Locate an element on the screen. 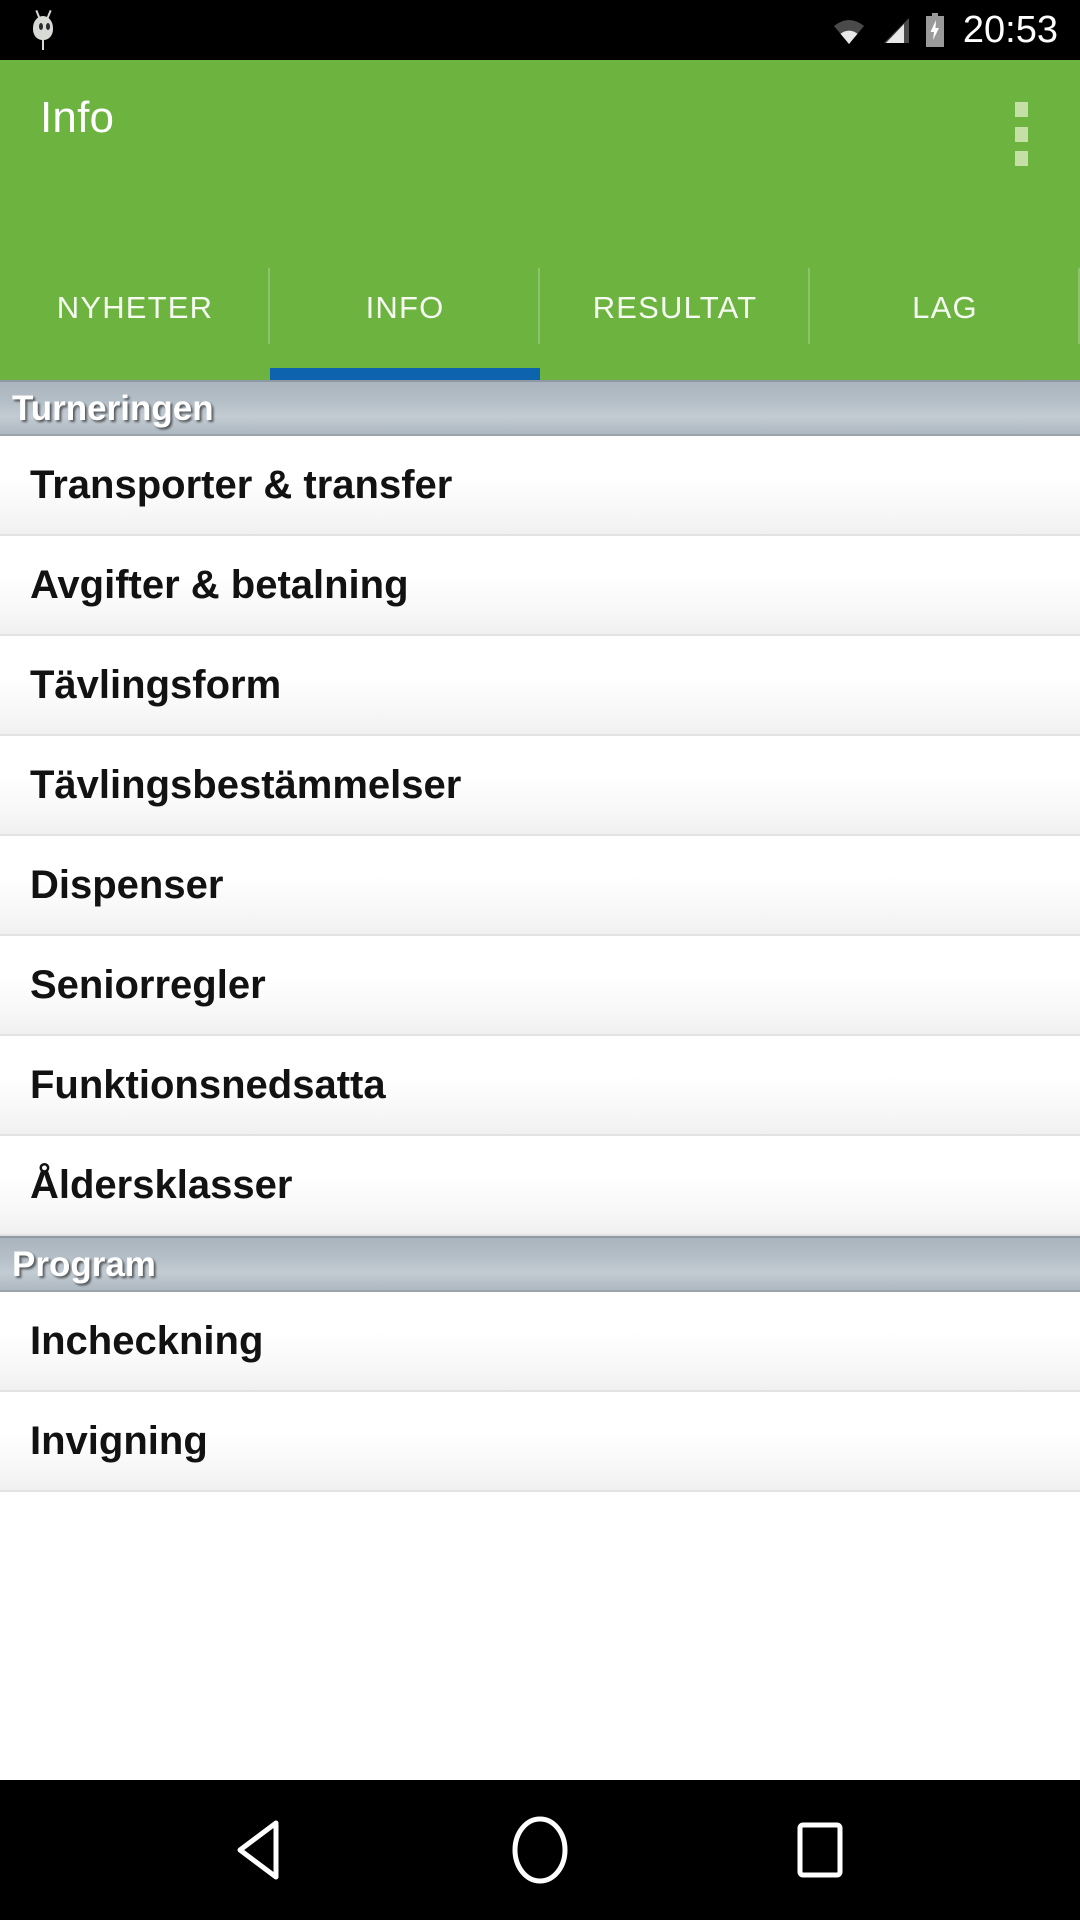 The width and height of the screenshot is (1080, 1920). tab-resultat: RESULTAT is located at coordinates (675, 311).